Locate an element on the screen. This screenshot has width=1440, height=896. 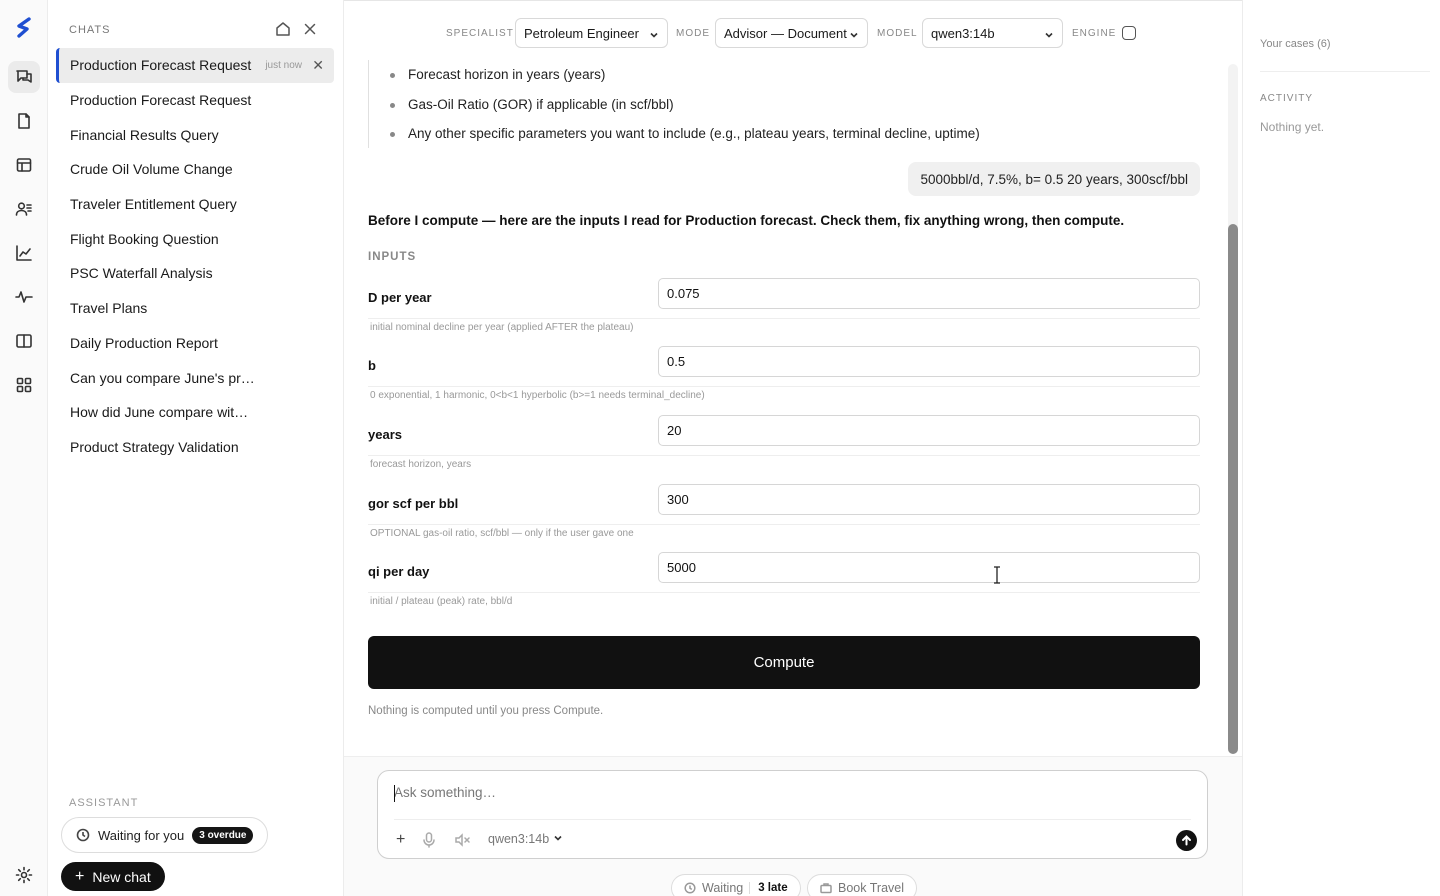
home-icon is located at coordinates (283, 29).